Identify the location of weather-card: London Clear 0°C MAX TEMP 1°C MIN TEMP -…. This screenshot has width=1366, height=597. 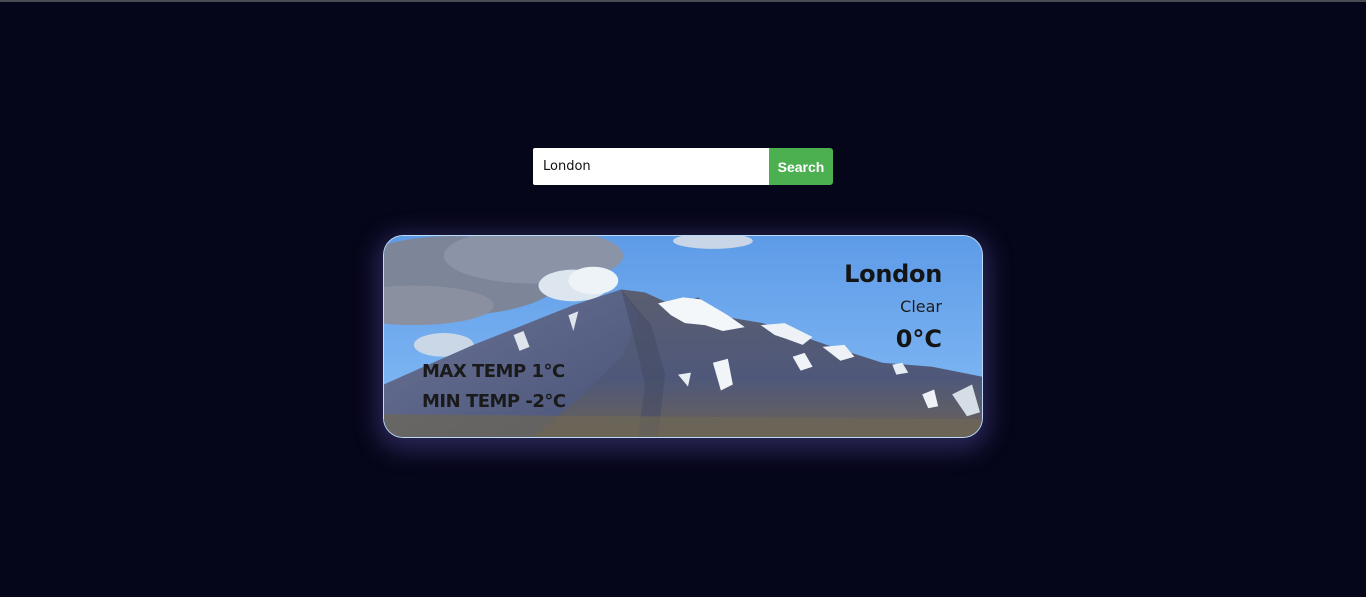
(683, 336).